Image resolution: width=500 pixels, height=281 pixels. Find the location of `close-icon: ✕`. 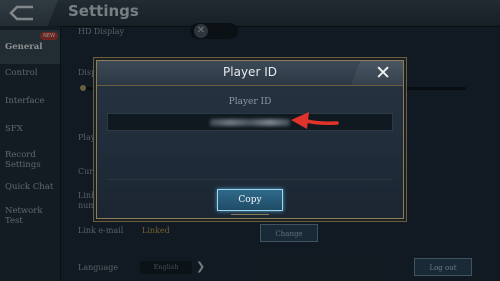

close-icon: ✕ is located at coordinates (383, 73).